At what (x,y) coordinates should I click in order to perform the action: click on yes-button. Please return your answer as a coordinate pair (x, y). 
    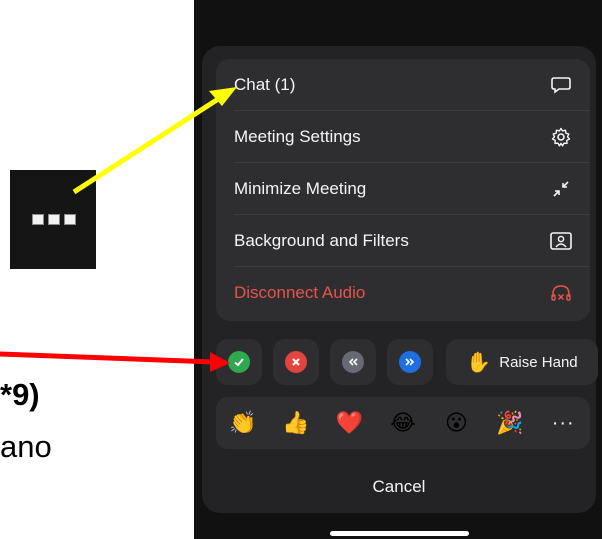
    Looking at the image, I should click on (239, 362).